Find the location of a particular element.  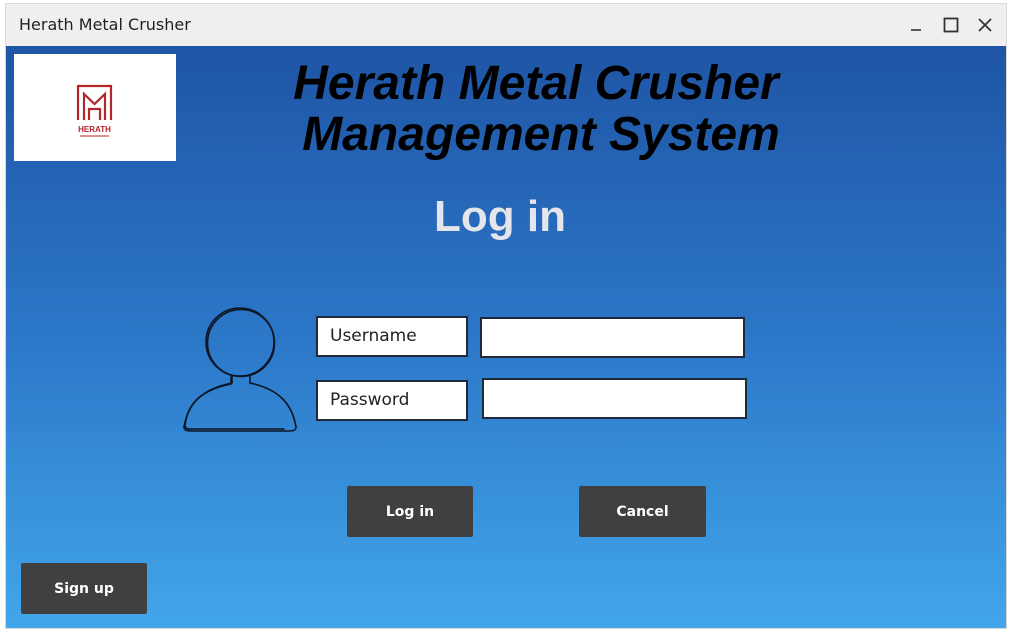

svg-text: HERATH is located at coordinates (94, 129).